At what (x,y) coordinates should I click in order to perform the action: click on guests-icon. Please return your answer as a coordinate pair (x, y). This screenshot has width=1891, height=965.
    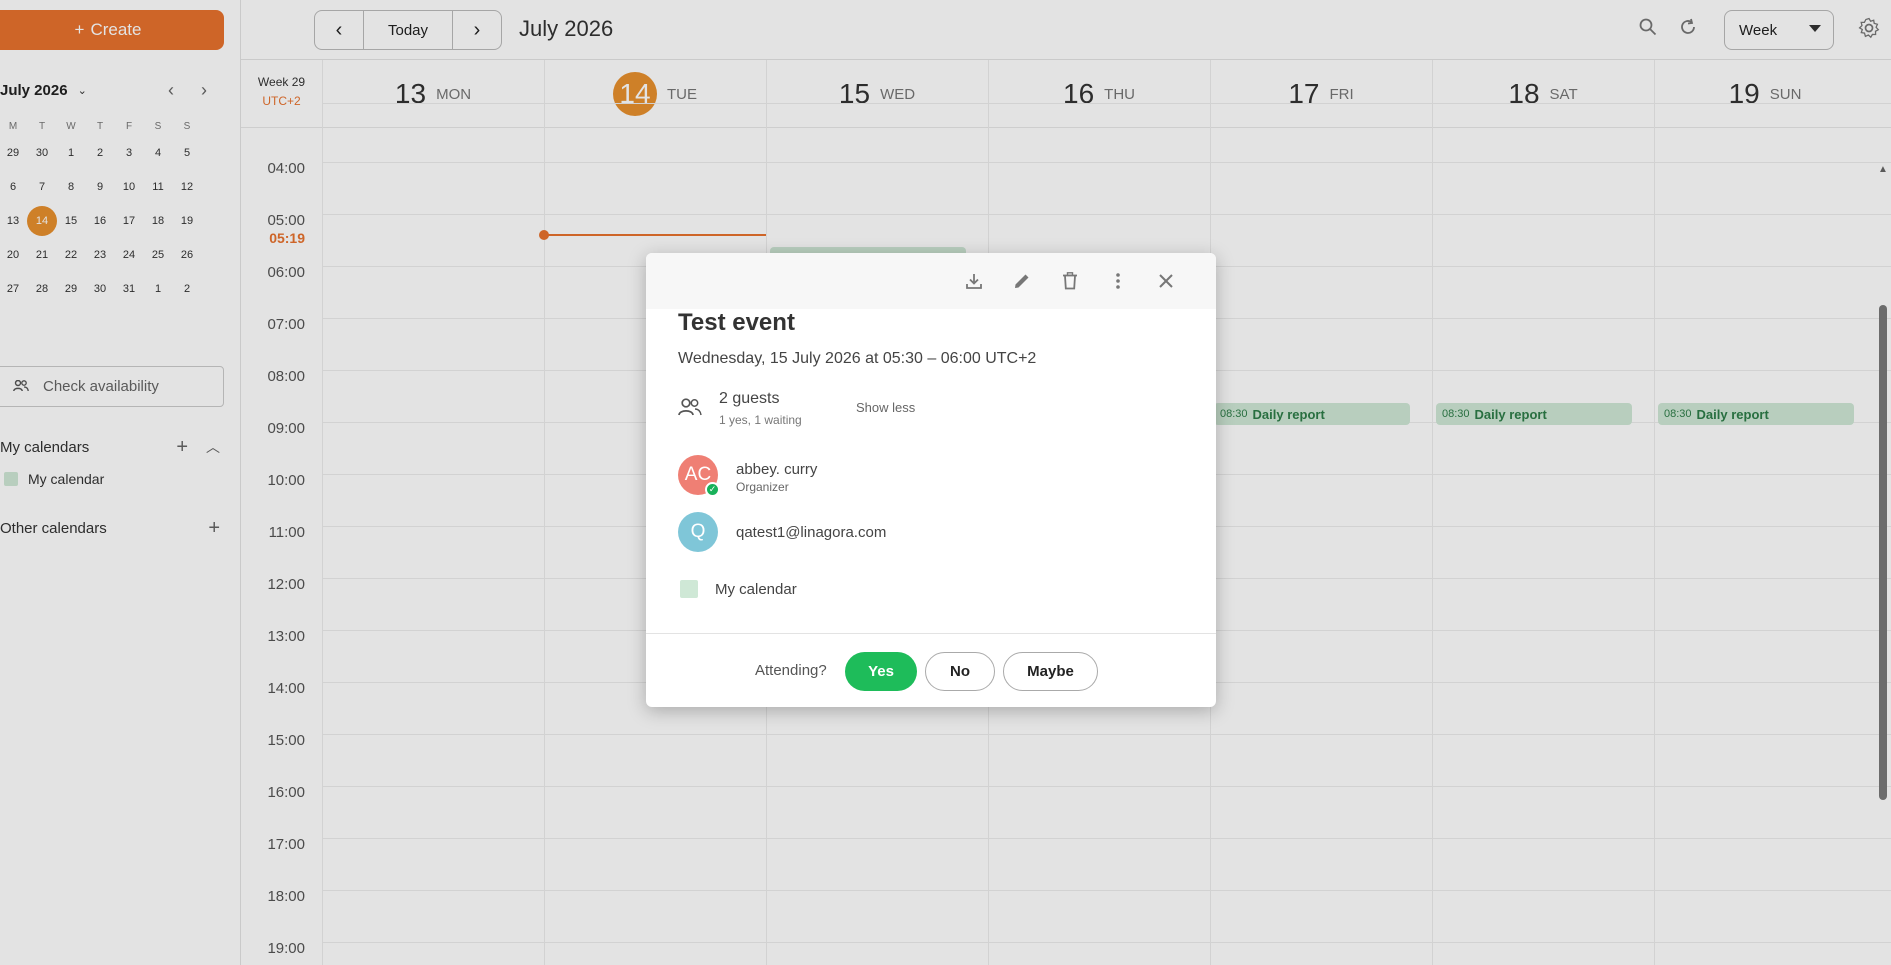
    Looking at the image, I should click on (690, 409).